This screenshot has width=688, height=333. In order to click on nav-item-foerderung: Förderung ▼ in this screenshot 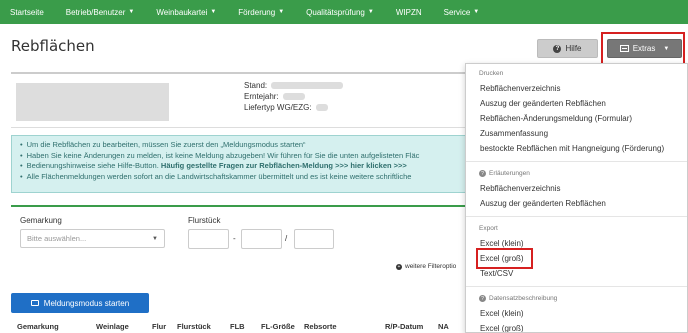, I will do `click(261, 12)`.